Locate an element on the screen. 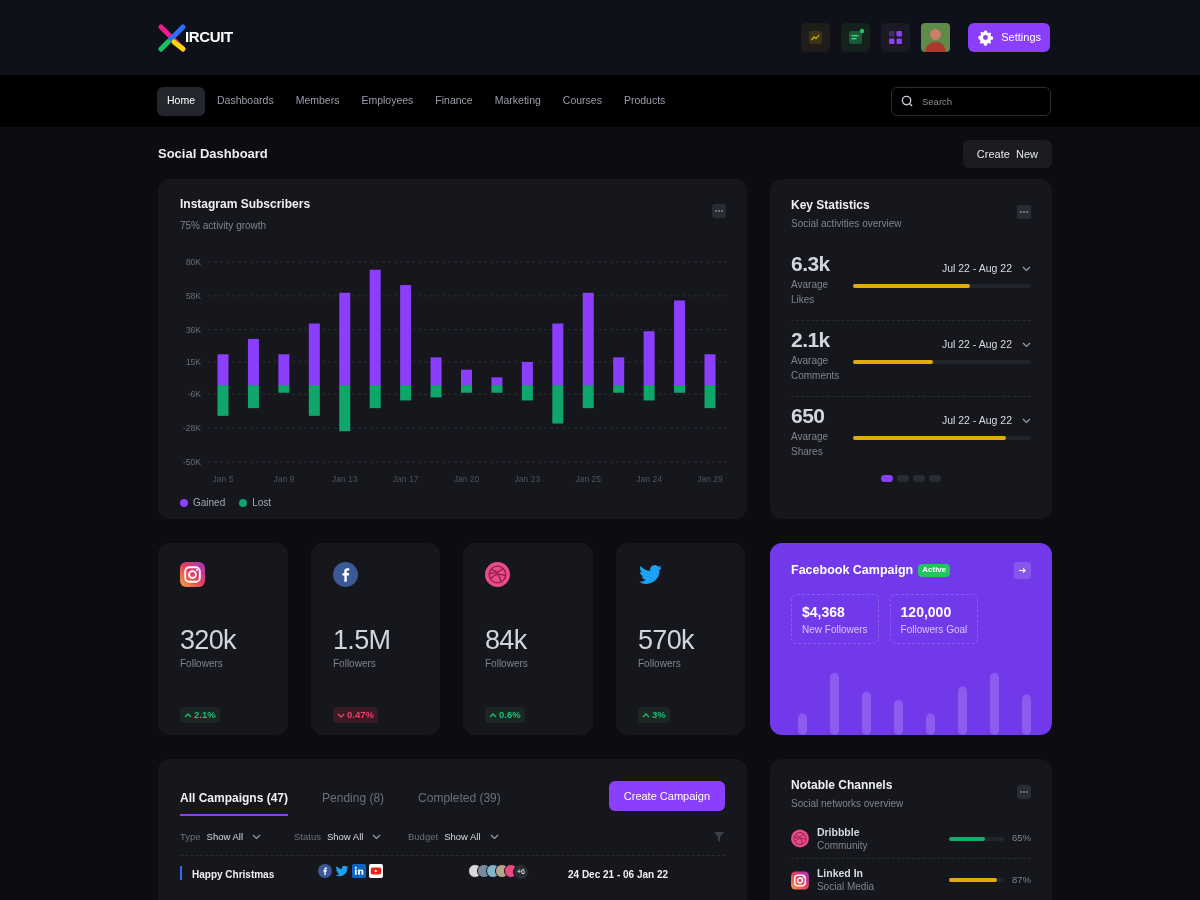  filter-label: Budget is located at coordinates (423, 837).